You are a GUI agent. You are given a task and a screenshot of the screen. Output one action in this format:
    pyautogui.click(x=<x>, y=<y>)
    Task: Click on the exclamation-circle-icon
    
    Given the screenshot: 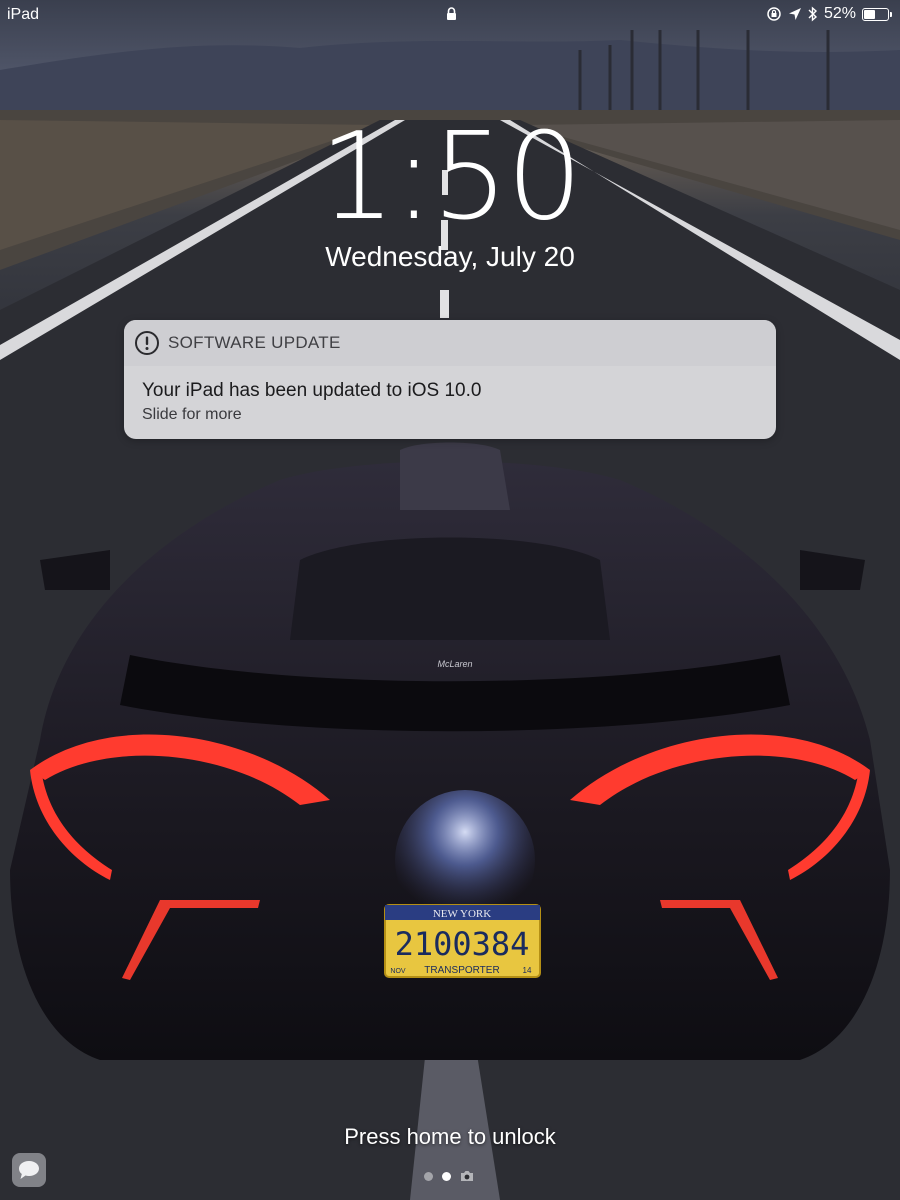 What is the action you would take?
    pyautogui.click(x=147, y=343)
    